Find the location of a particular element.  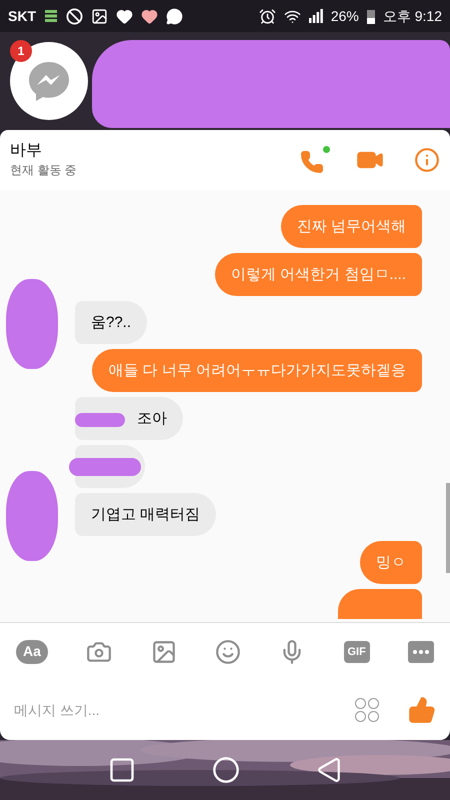

sim-icon is located at coordinates (51, 16).